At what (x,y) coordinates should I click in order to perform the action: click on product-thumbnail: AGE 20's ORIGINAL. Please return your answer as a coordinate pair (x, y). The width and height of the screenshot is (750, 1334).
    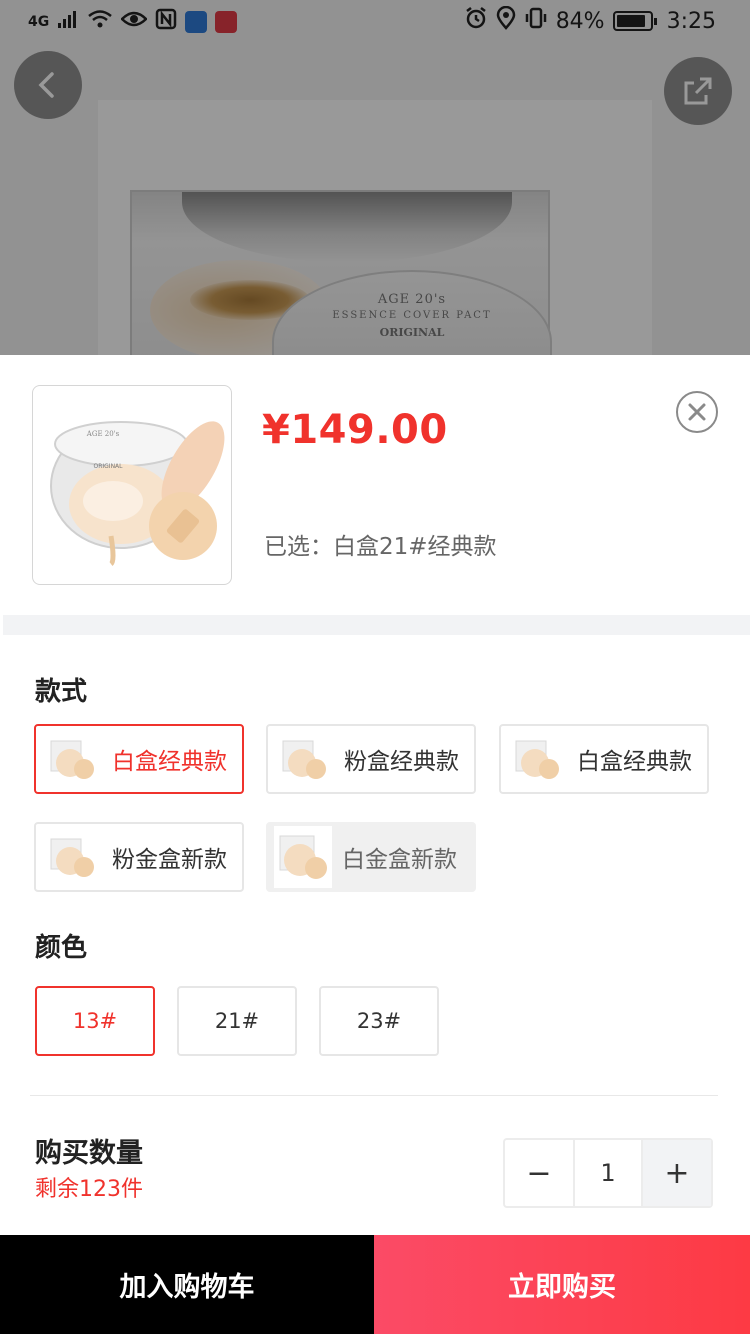
    Looking at the image, I should click on (132, 485).